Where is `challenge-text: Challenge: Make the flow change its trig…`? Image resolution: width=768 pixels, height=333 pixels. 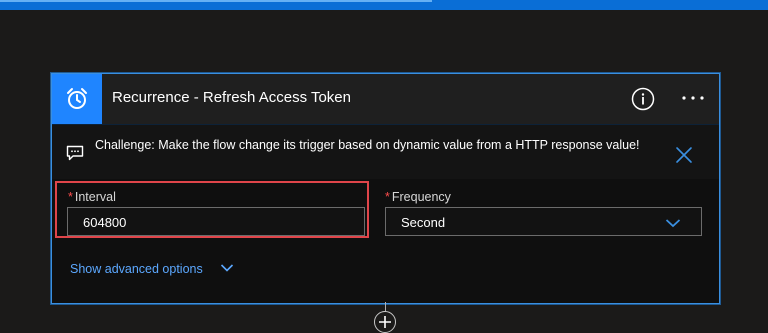
challenge-text: Challenge: Make the flow change its trig… is located at coordinates (367, 145).